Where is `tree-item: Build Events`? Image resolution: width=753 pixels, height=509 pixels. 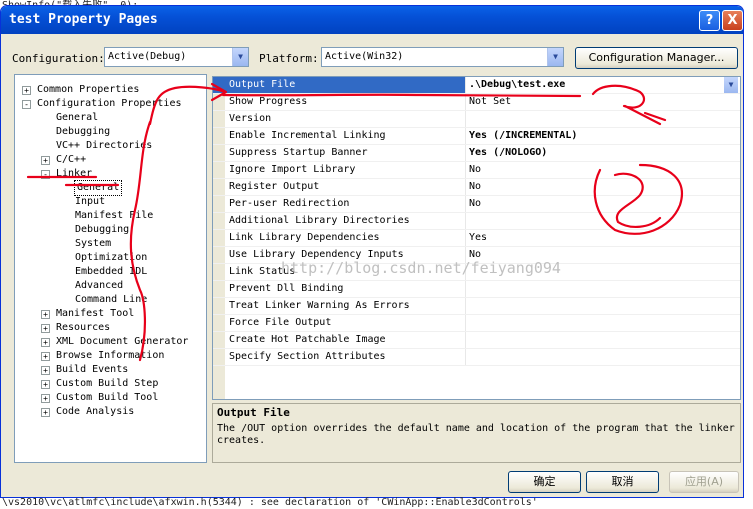 tree-item: Build Events is located at coordinates (92, 370).